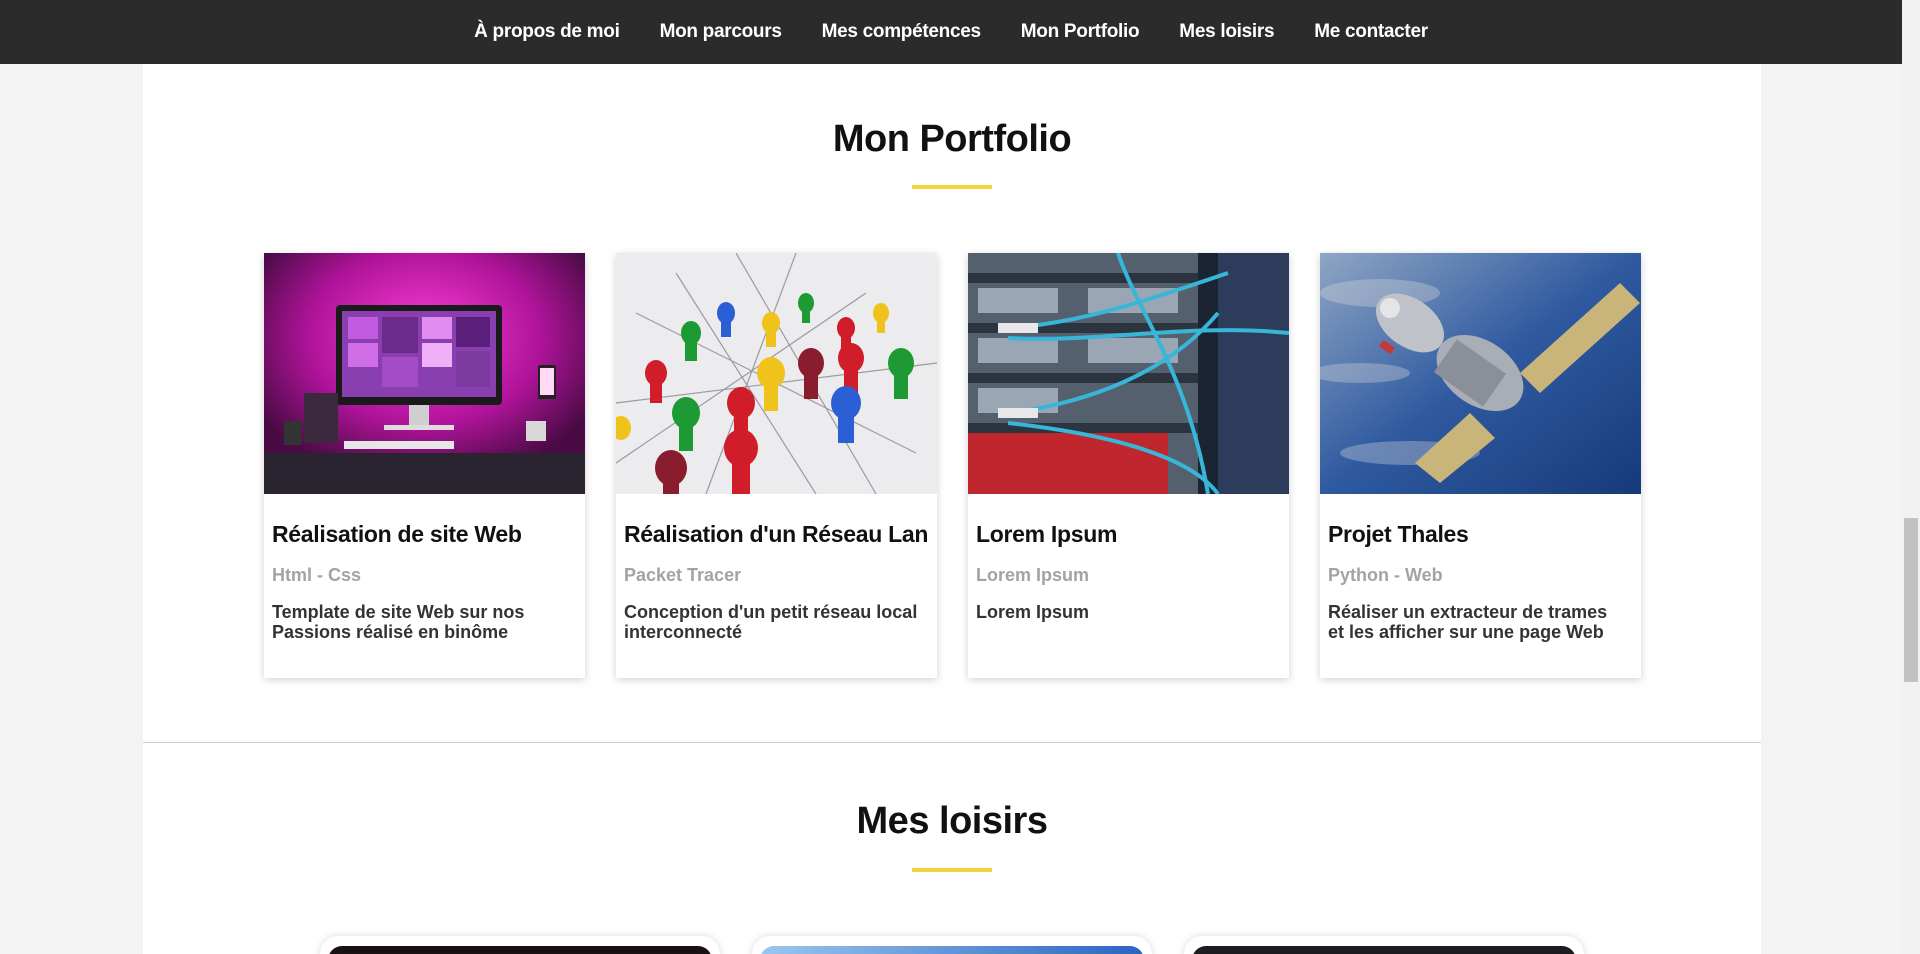 This screenshot has width=1920, height=954. What do you see at coordinates (1398, 534) in the screenshot?
I see `card-title: Projet Thales` at bounding box center [1398, 534].